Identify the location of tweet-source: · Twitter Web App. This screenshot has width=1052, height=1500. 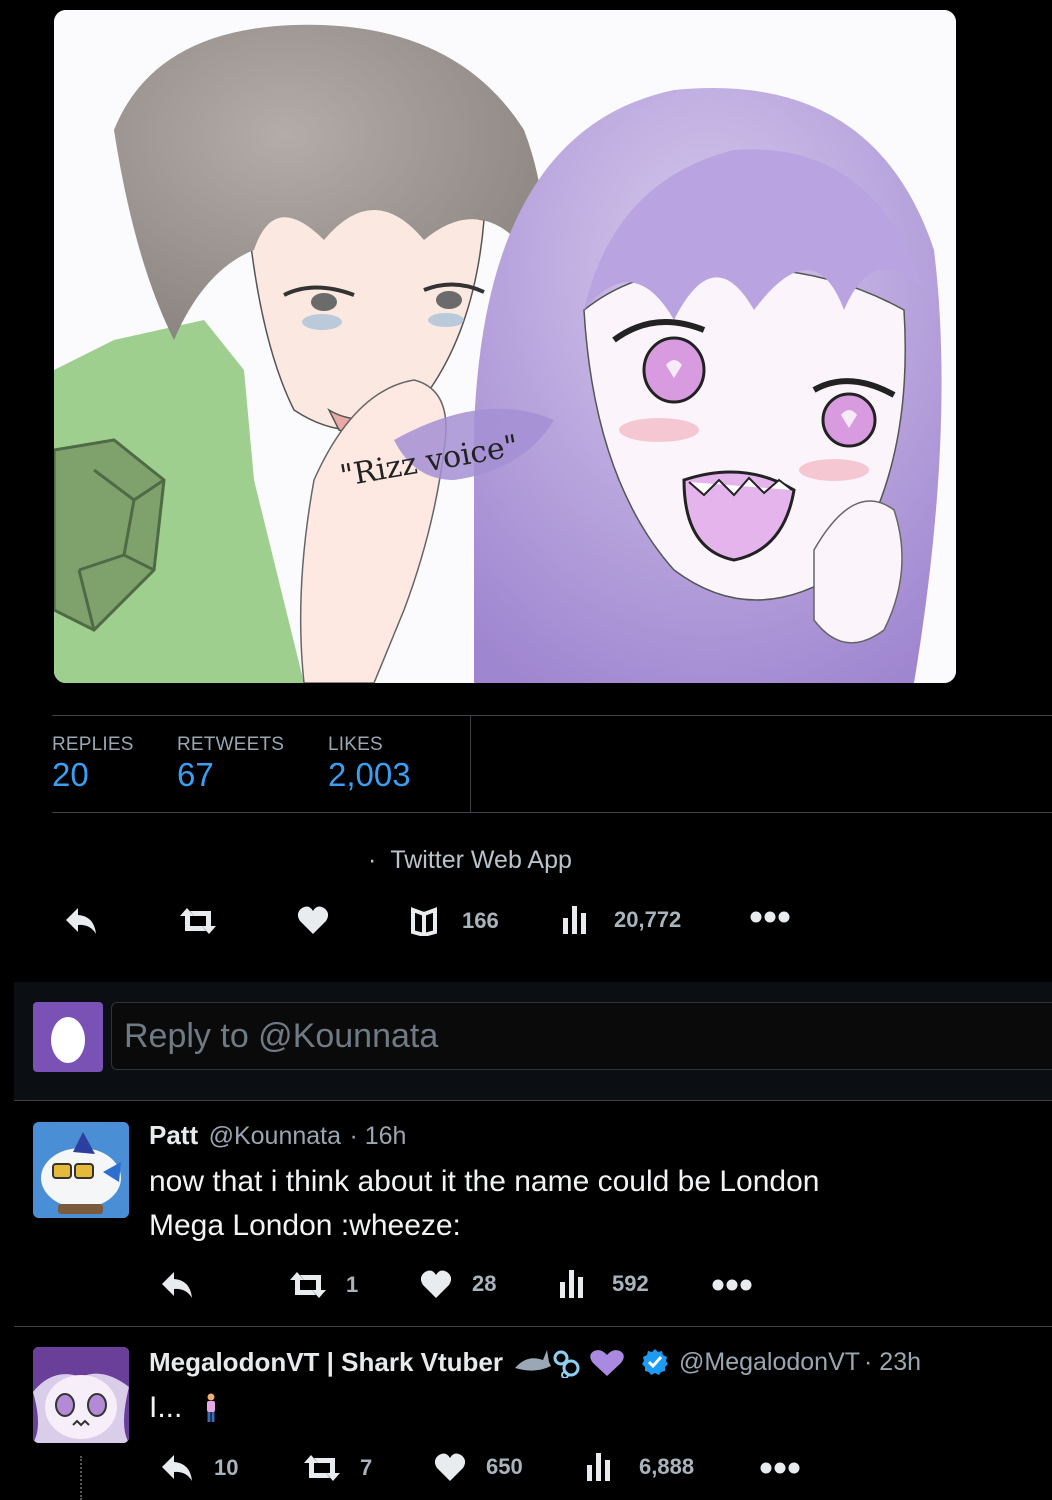
(470, 860).